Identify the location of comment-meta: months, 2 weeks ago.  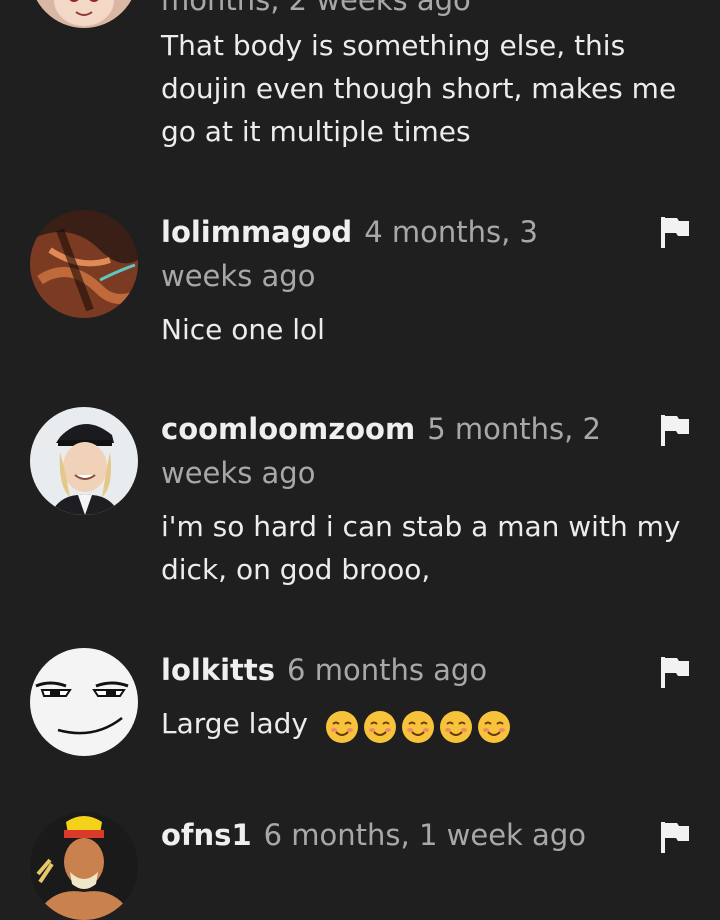
(396, 11).